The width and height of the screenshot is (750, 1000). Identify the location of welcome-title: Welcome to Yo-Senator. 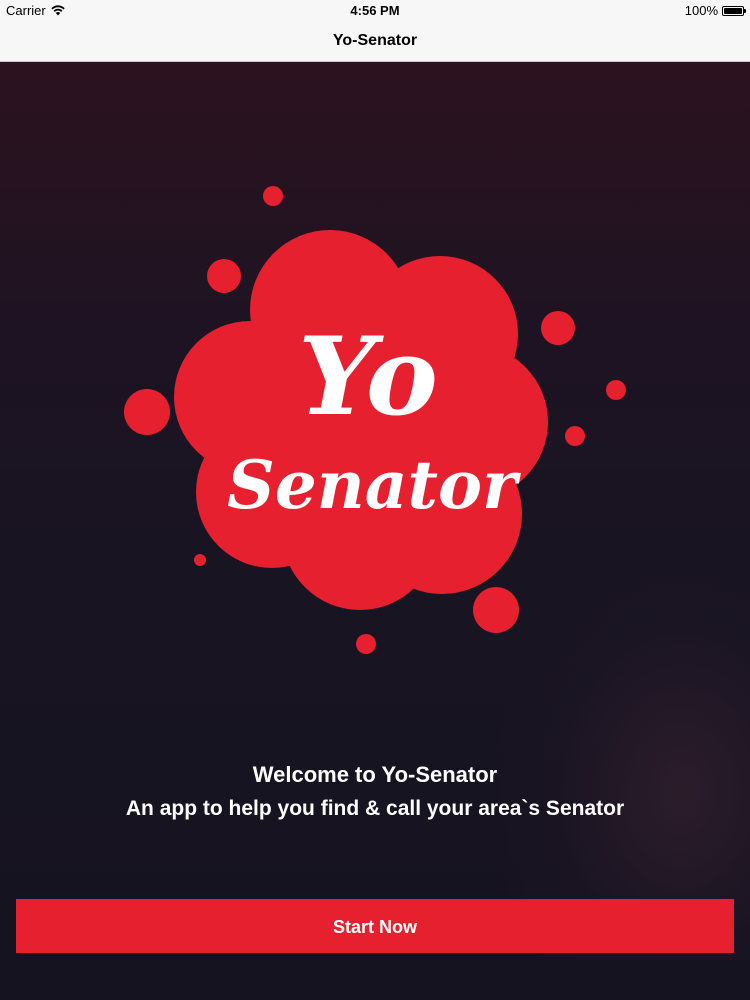
(375, 774).